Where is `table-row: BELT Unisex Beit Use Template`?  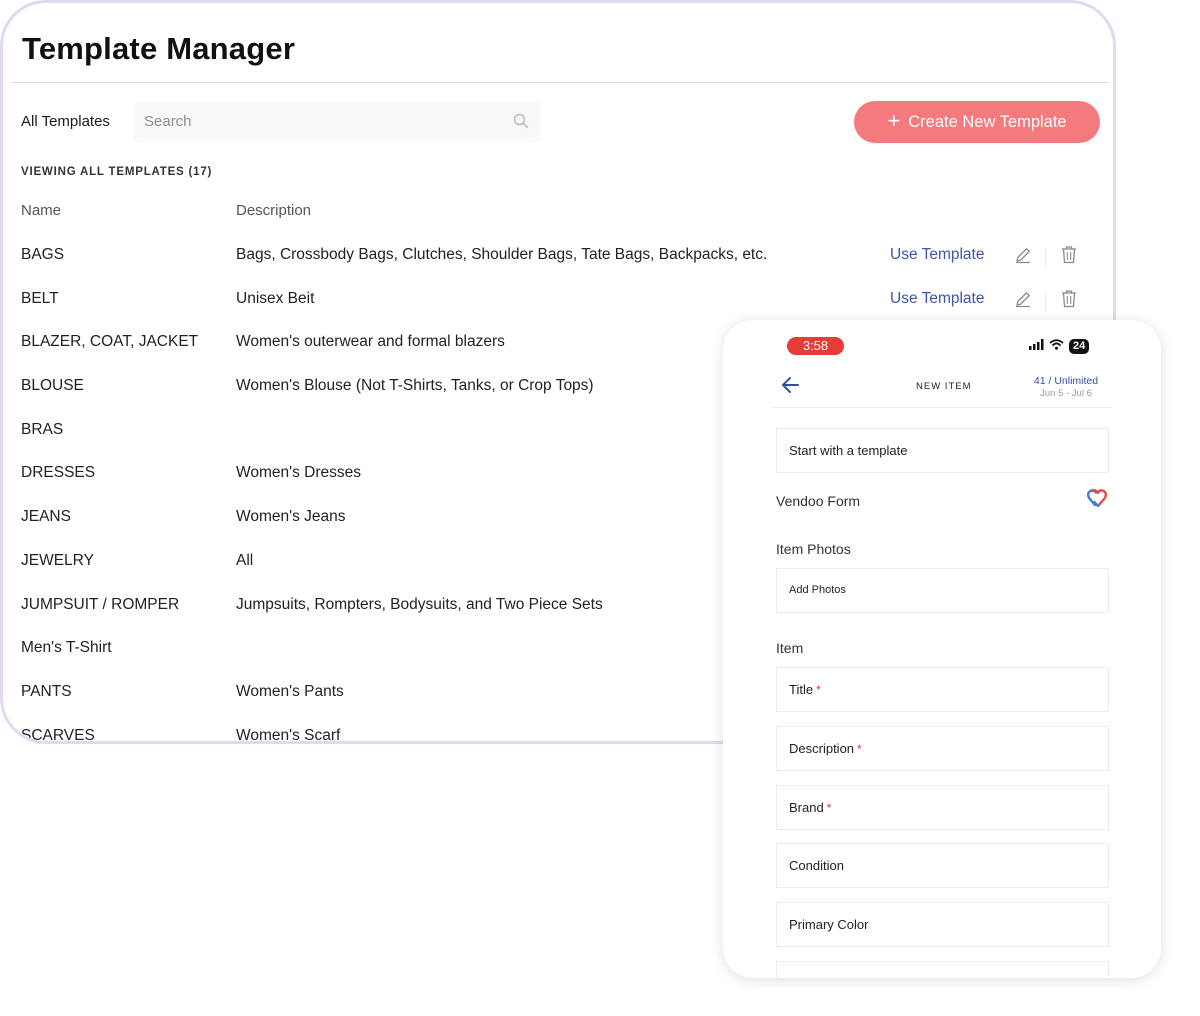
table-row: BELT Unisex Beit Use Template is located at coordinates (558, 302).